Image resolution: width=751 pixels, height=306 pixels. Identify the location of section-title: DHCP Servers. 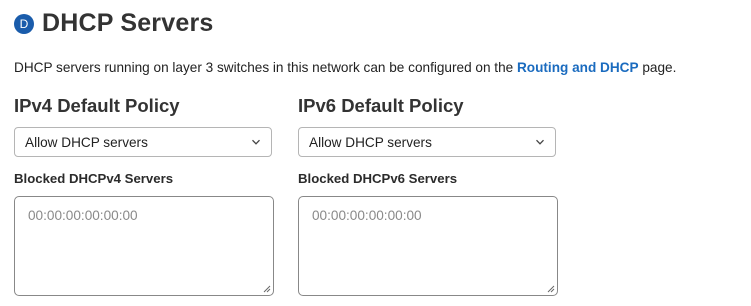
(128, 23).